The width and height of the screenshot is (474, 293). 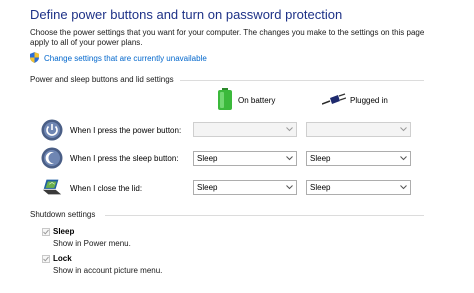 I want to click on power-button-label: When I press the power button:, so click(x=126, y=130).